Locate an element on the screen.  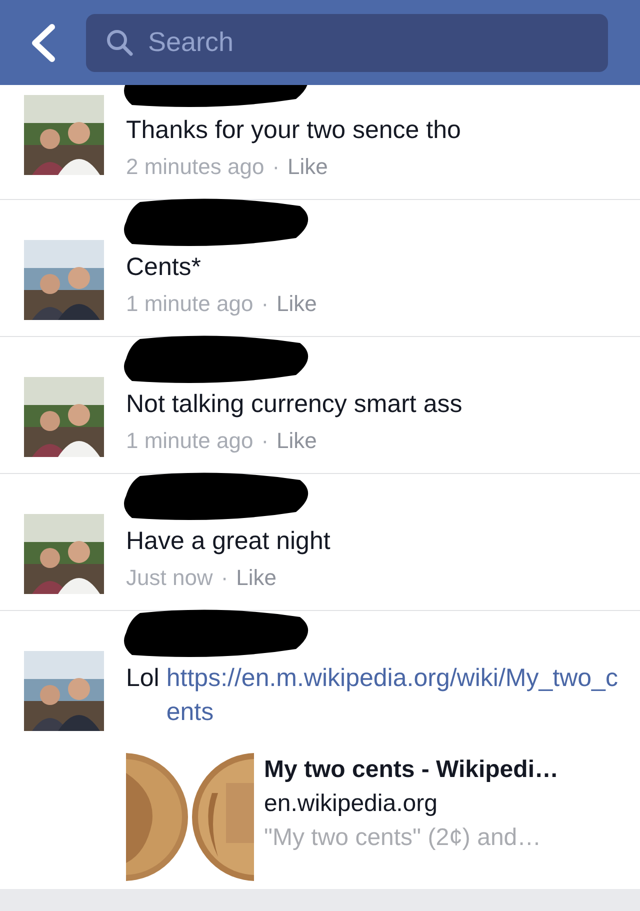
search-icon is located at coordinates (120, 42).